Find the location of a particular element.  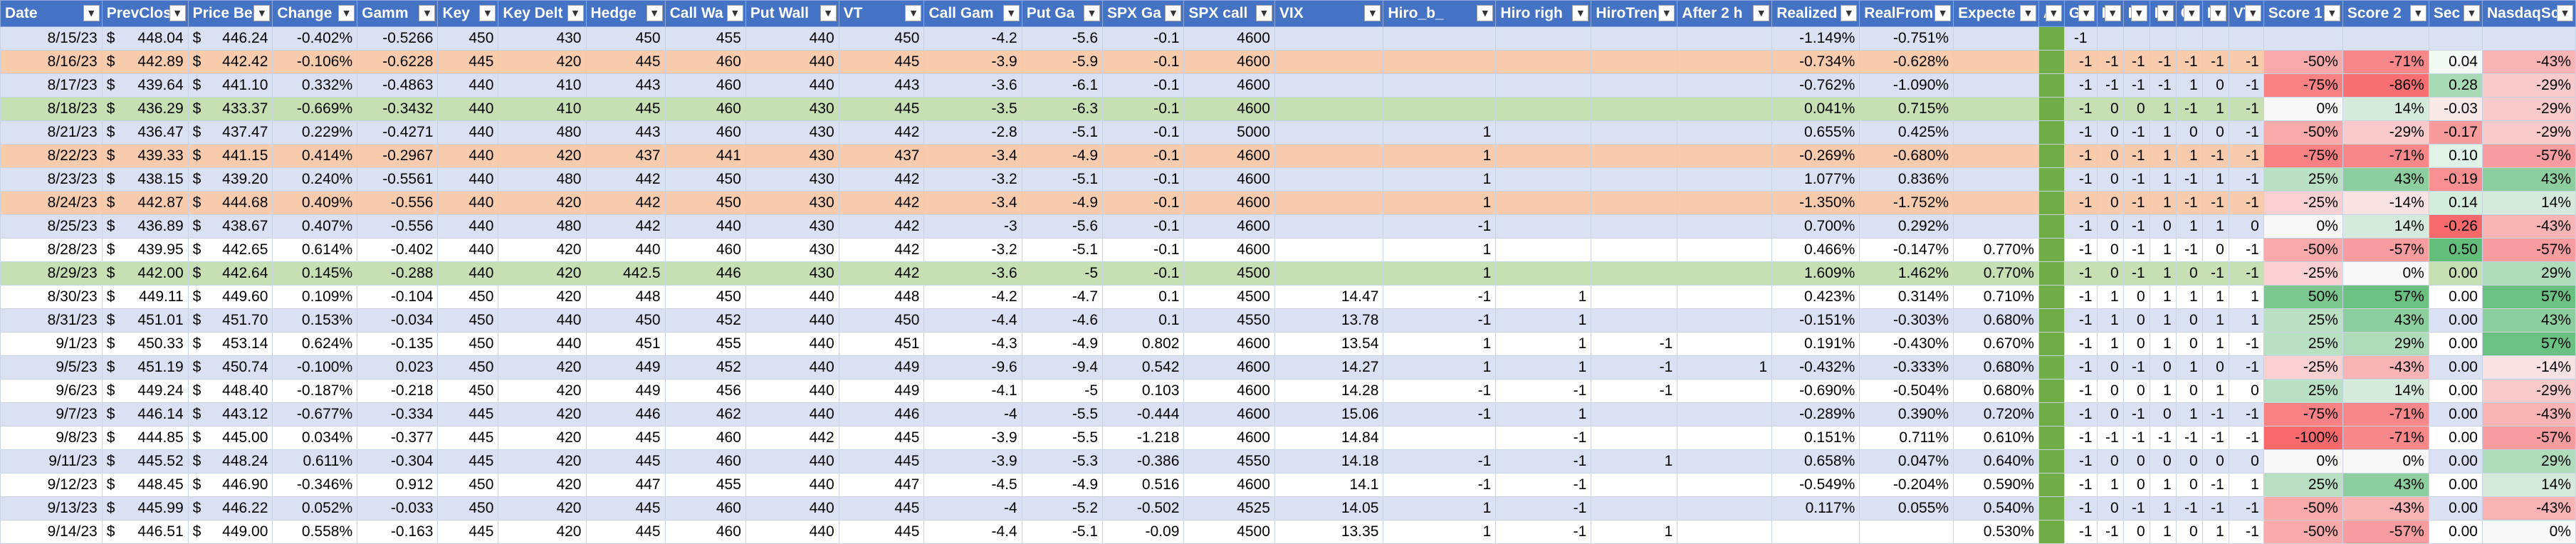

table-cell: 9/6/23 is located at coordinates (51, 391).